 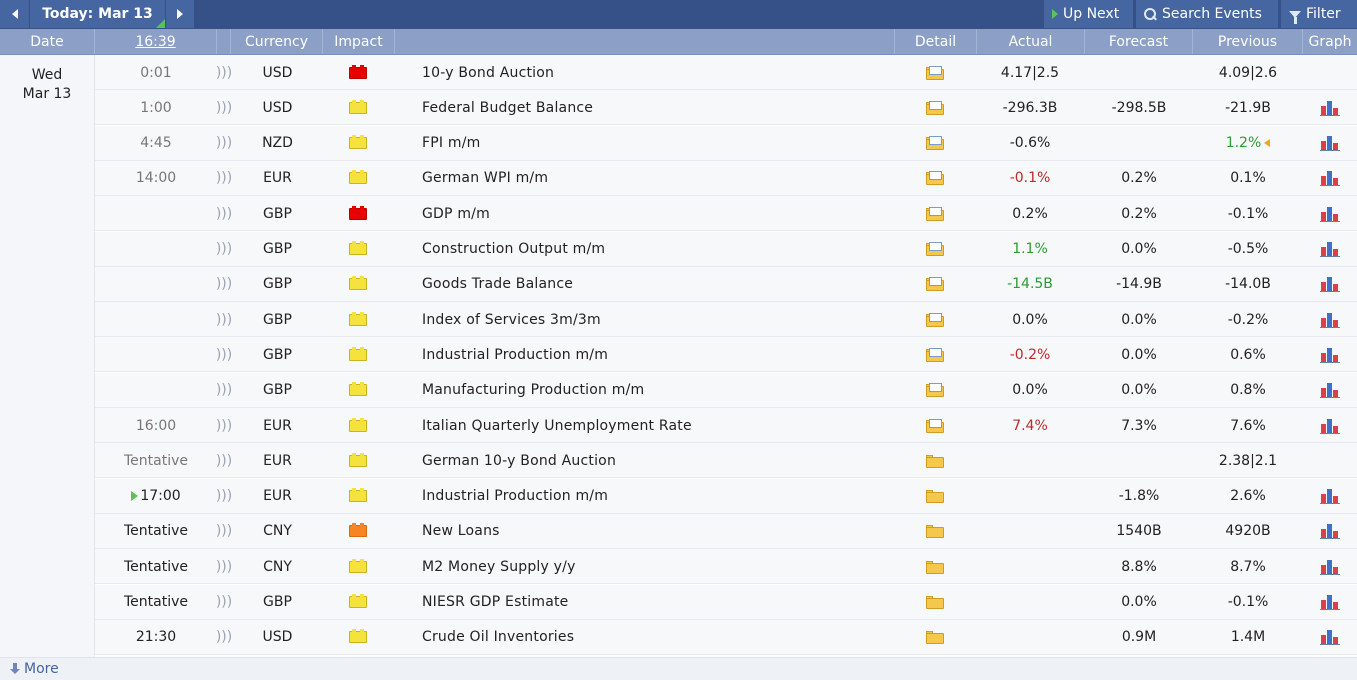 What do you see at coordinates (34, 669) in the screenshot?
I see `more-link: More` at bounding box center [34, 669].